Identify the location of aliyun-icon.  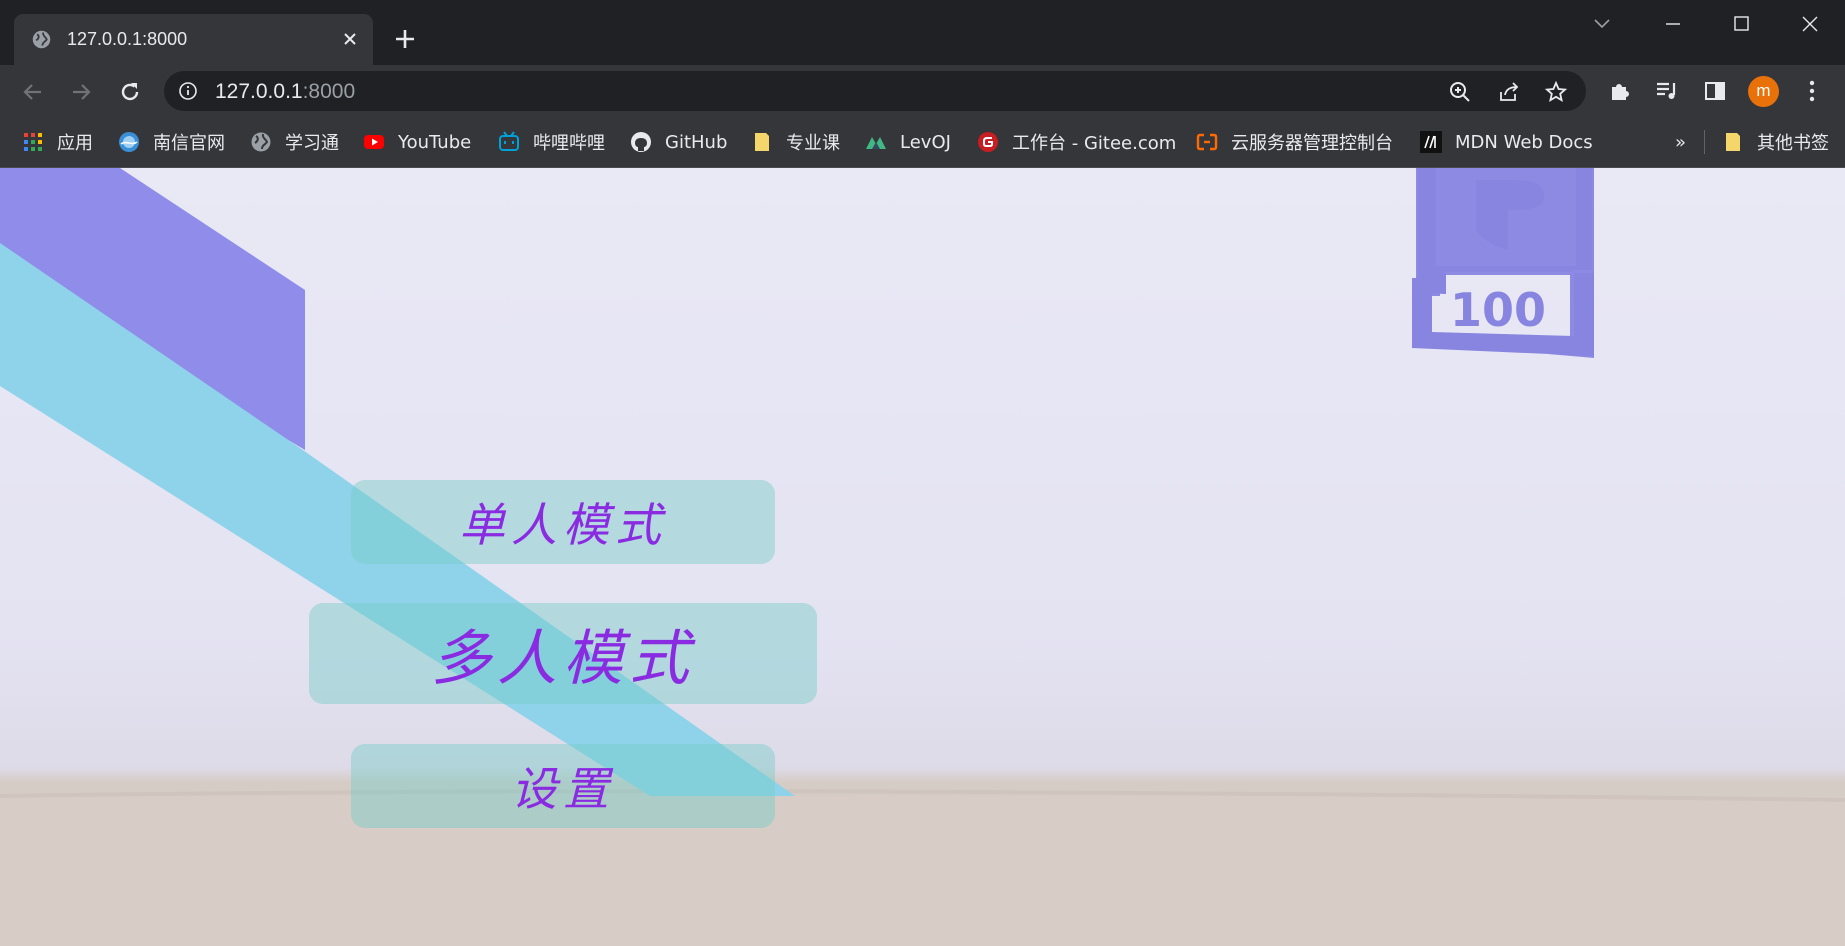
(1207, 142).